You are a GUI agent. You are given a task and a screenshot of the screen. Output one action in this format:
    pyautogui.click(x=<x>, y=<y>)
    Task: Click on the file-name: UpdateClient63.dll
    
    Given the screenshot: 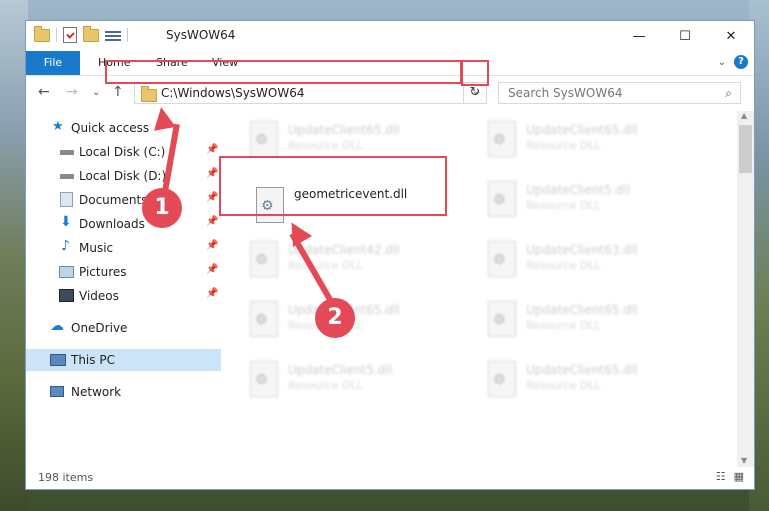 What is the action you would take?
    pyautogui.click(x=582, y=250)
    